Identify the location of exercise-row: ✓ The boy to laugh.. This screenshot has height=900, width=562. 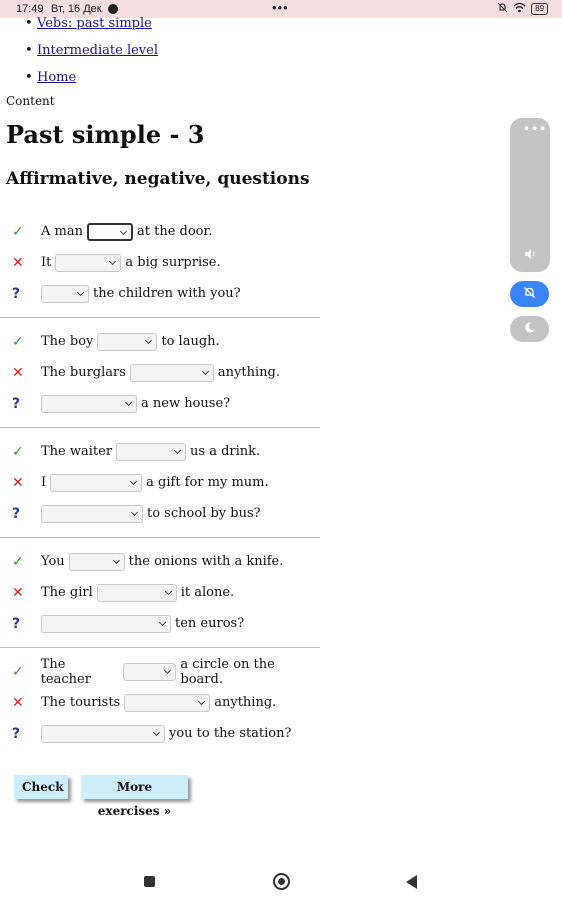
(166, 341).